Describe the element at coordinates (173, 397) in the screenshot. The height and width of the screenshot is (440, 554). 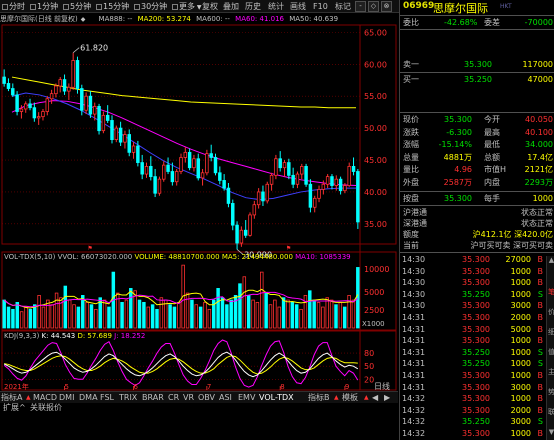
I see `tab-cr: CR` at that location.